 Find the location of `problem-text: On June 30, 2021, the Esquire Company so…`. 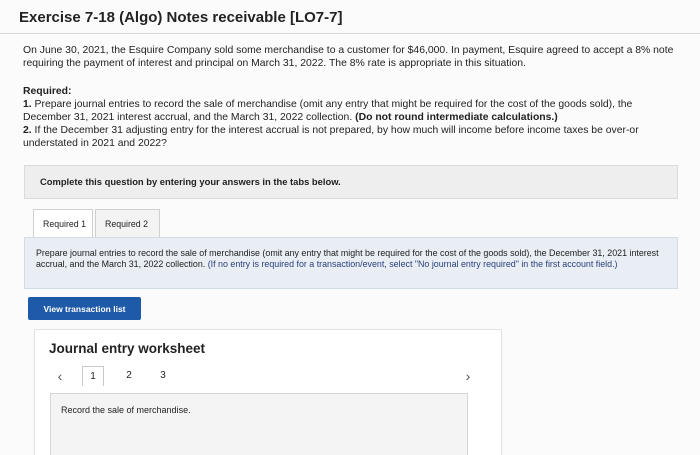

problem-text: On June 30, 2021, the Esquire Company so… is located at coordinates (348, 57).